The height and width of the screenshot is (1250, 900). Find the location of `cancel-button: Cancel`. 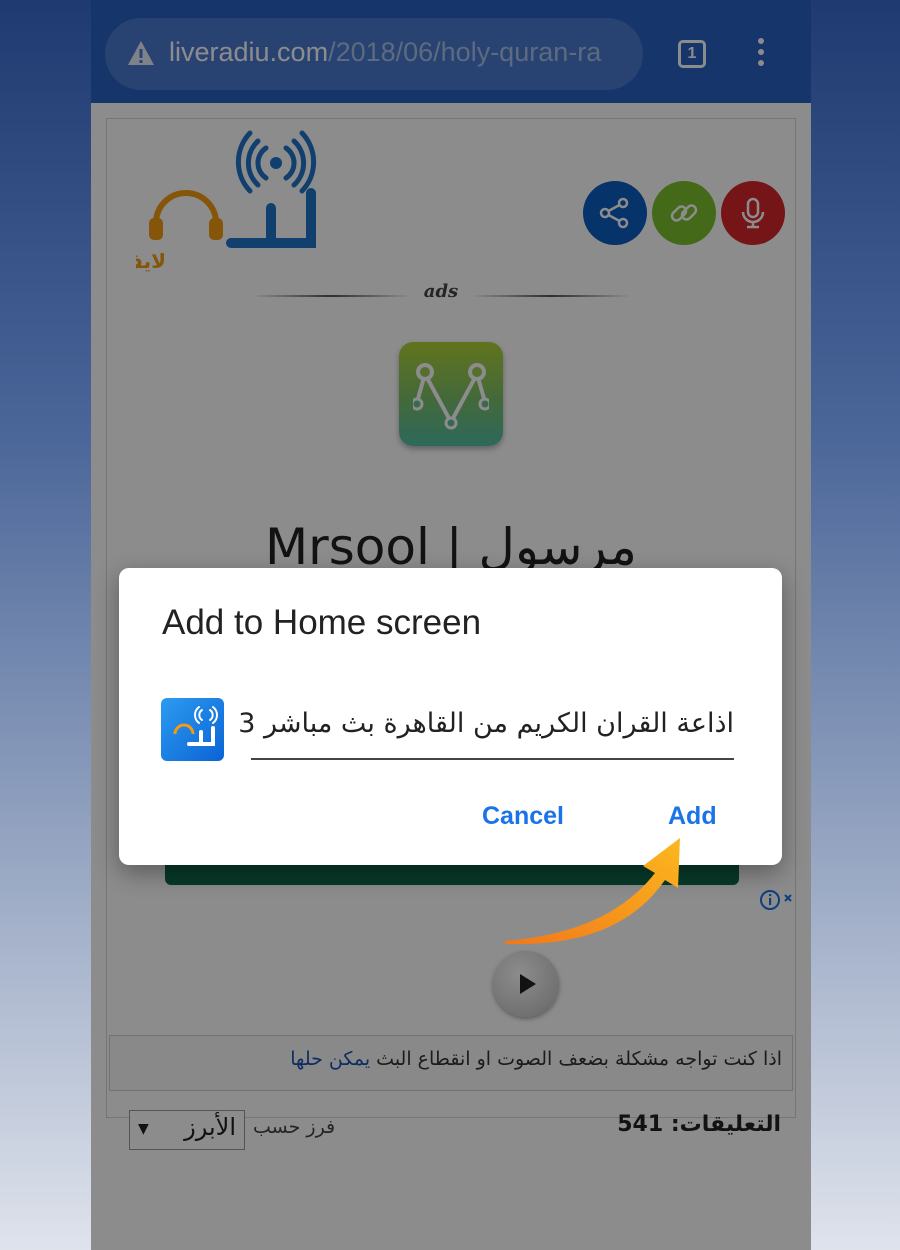

cancel-button: Cancel is located at coordinates (523, 816).